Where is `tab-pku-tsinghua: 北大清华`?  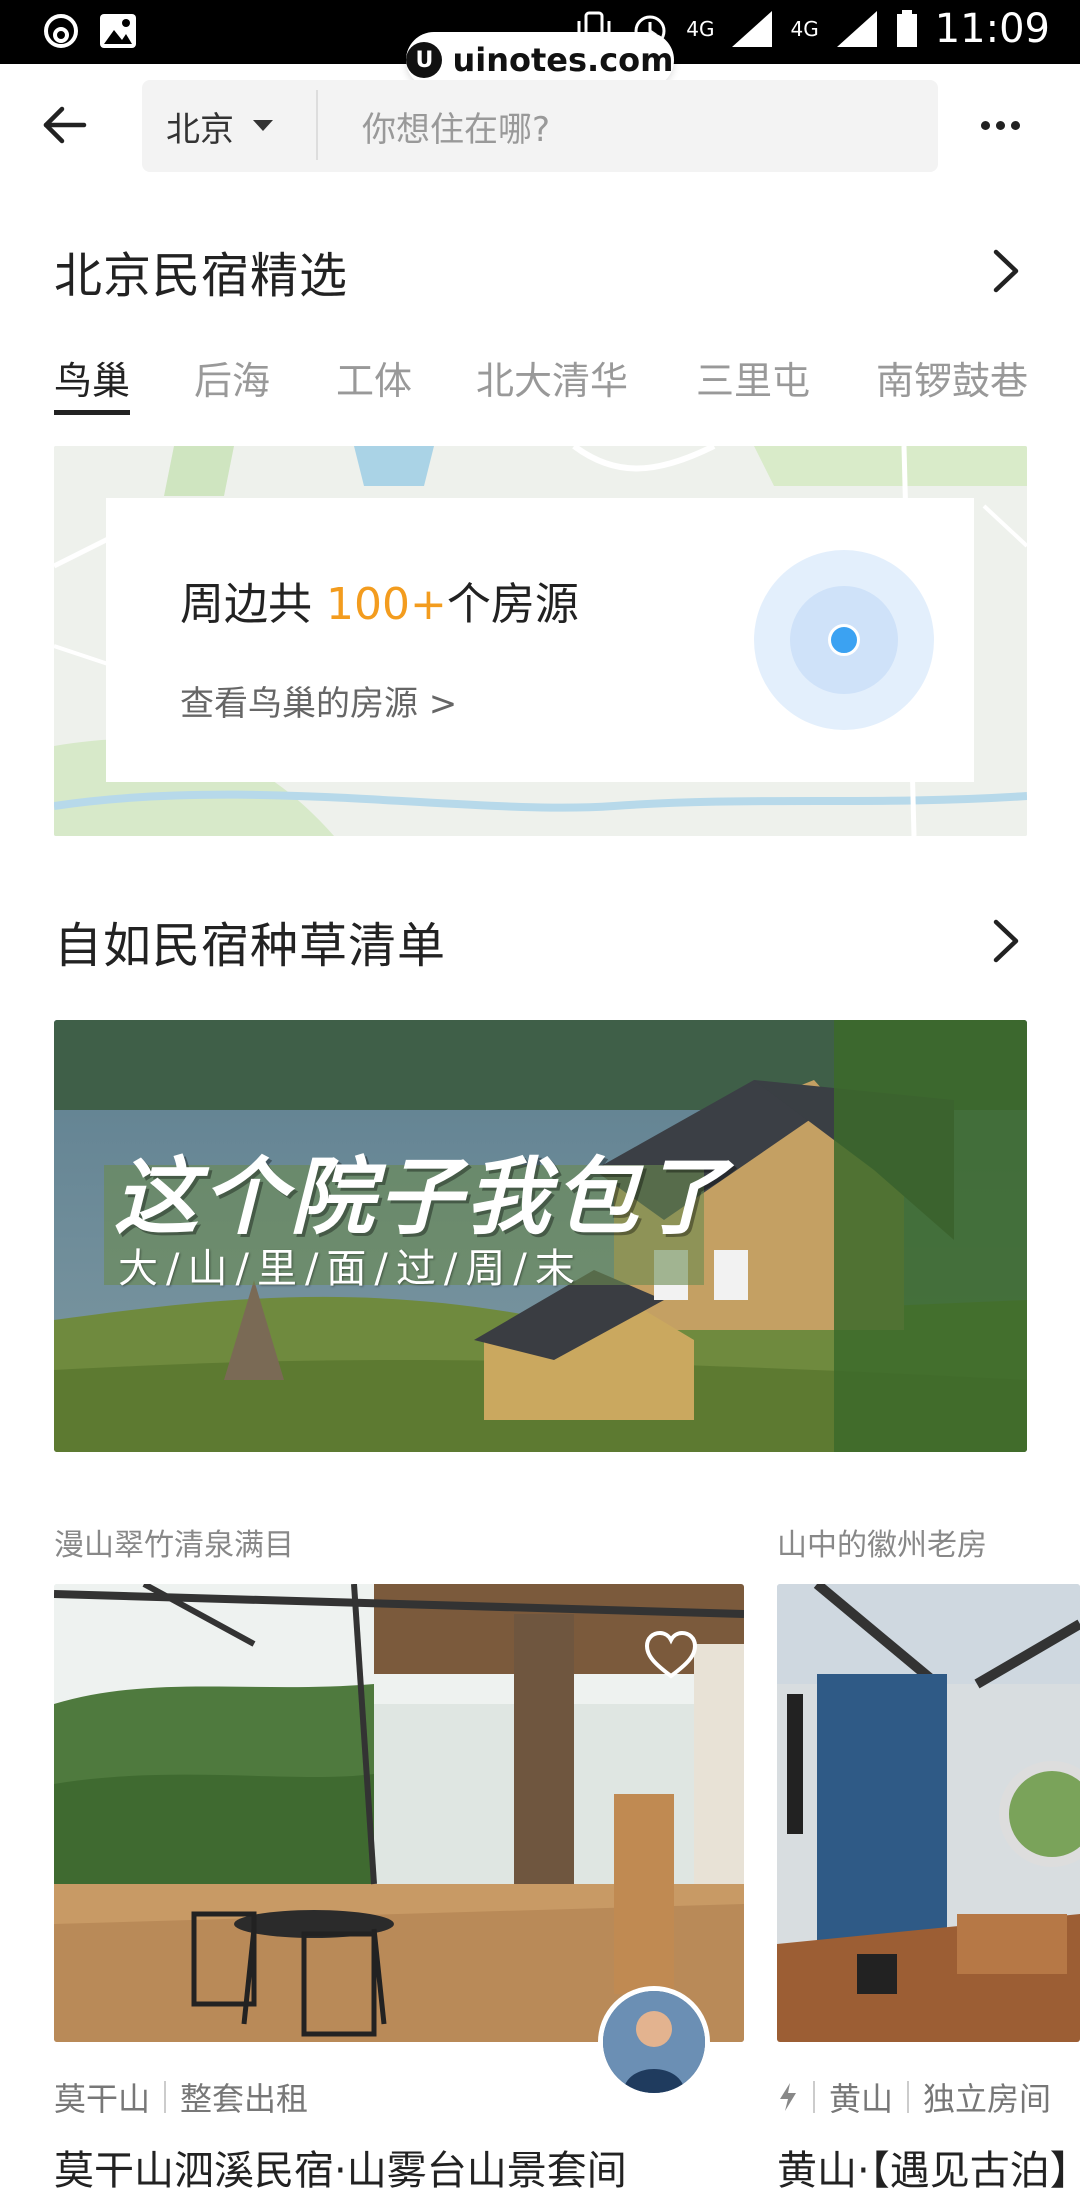
tab-pku-tsinghua: 北大清华 is located at coordinates (552, 377).